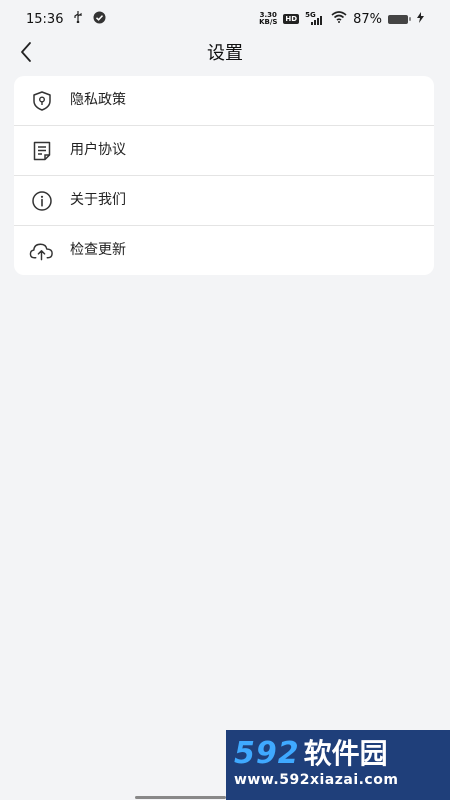  I want to click on battery-percent: 87%, so click(367, 19).